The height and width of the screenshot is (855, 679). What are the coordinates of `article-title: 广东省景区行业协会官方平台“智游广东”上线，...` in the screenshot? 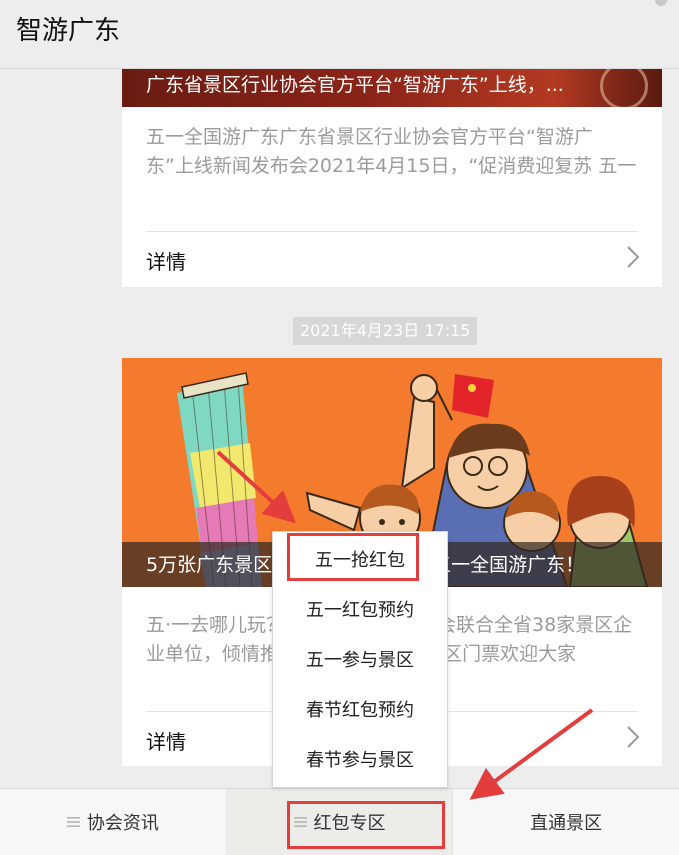 It's located at (355, 85).